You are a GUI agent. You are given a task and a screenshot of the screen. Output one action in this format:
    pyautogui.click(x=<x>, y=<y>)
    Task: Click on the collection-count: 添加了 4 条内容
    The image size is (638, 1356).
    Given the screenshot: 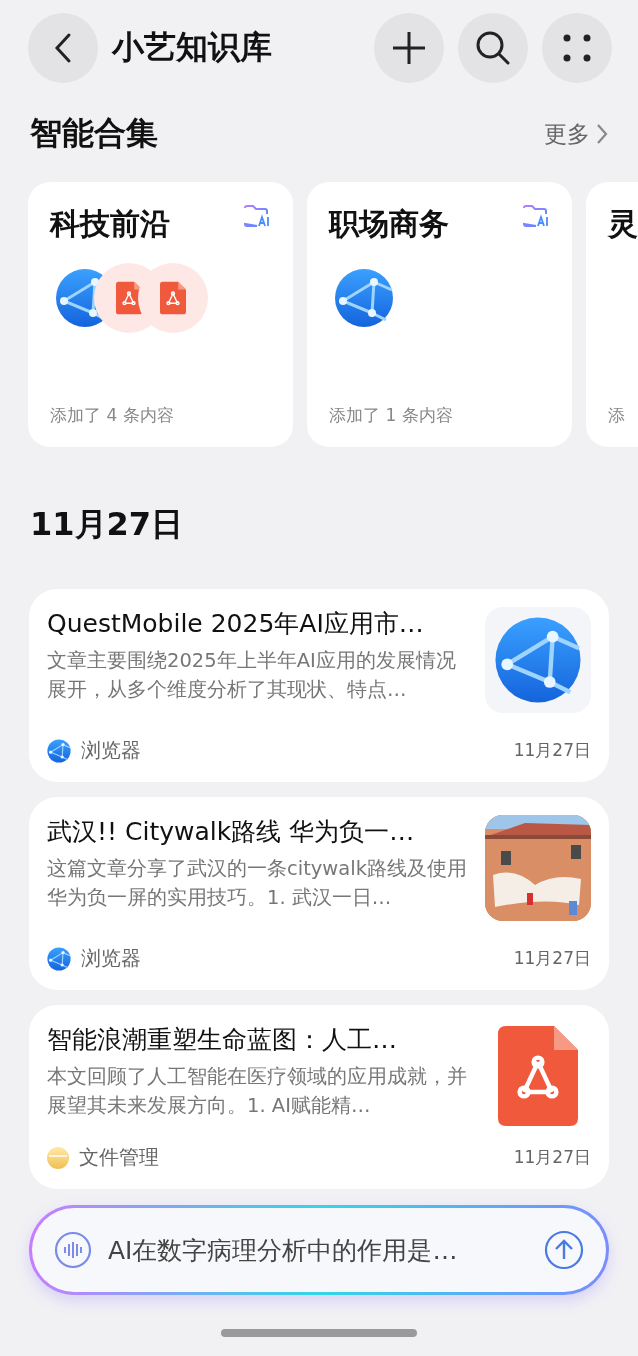 What is the action you would take?
    pyautogui.click(x=112, y=415)
    